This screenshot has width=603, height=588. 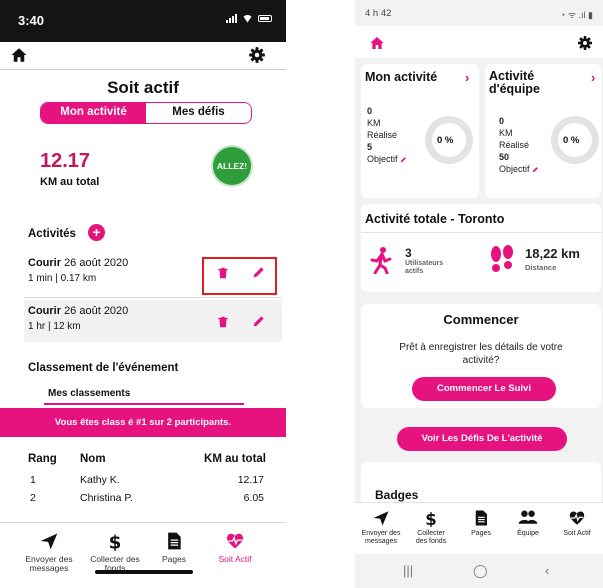 What do you see at coordinates (541, 267) in the screenshot?
I see `distance-label: Distance` at bounding box center [541, 267].